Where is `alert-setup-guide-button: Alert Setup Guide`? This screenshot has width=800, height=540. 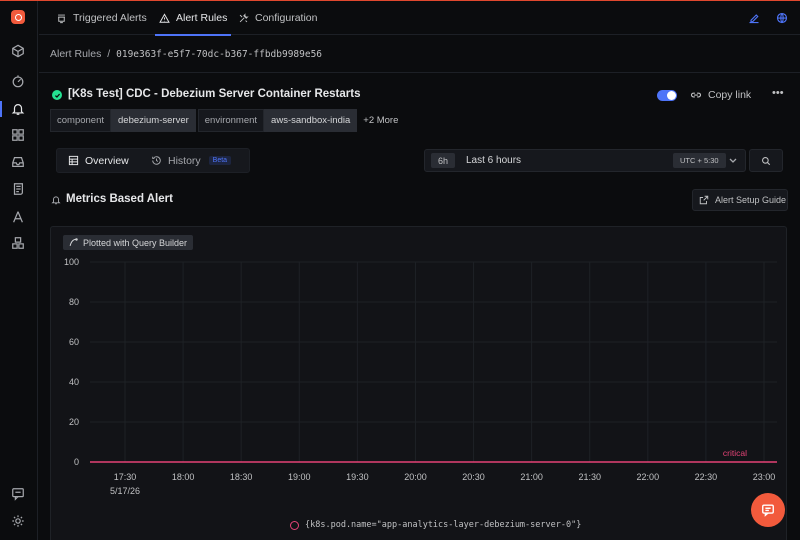
alert-setup-guide-button: Alert Setup Guide is located at coordinates (740, 200).